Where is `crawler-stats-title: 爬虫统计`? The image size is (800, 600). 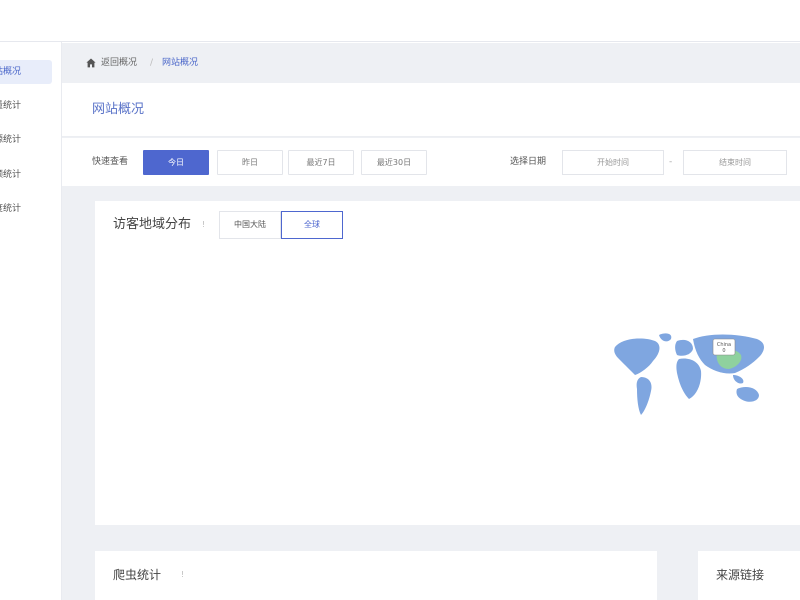 crawler-stats-title: 爬虫统计 is located at coordinates (137, 575).